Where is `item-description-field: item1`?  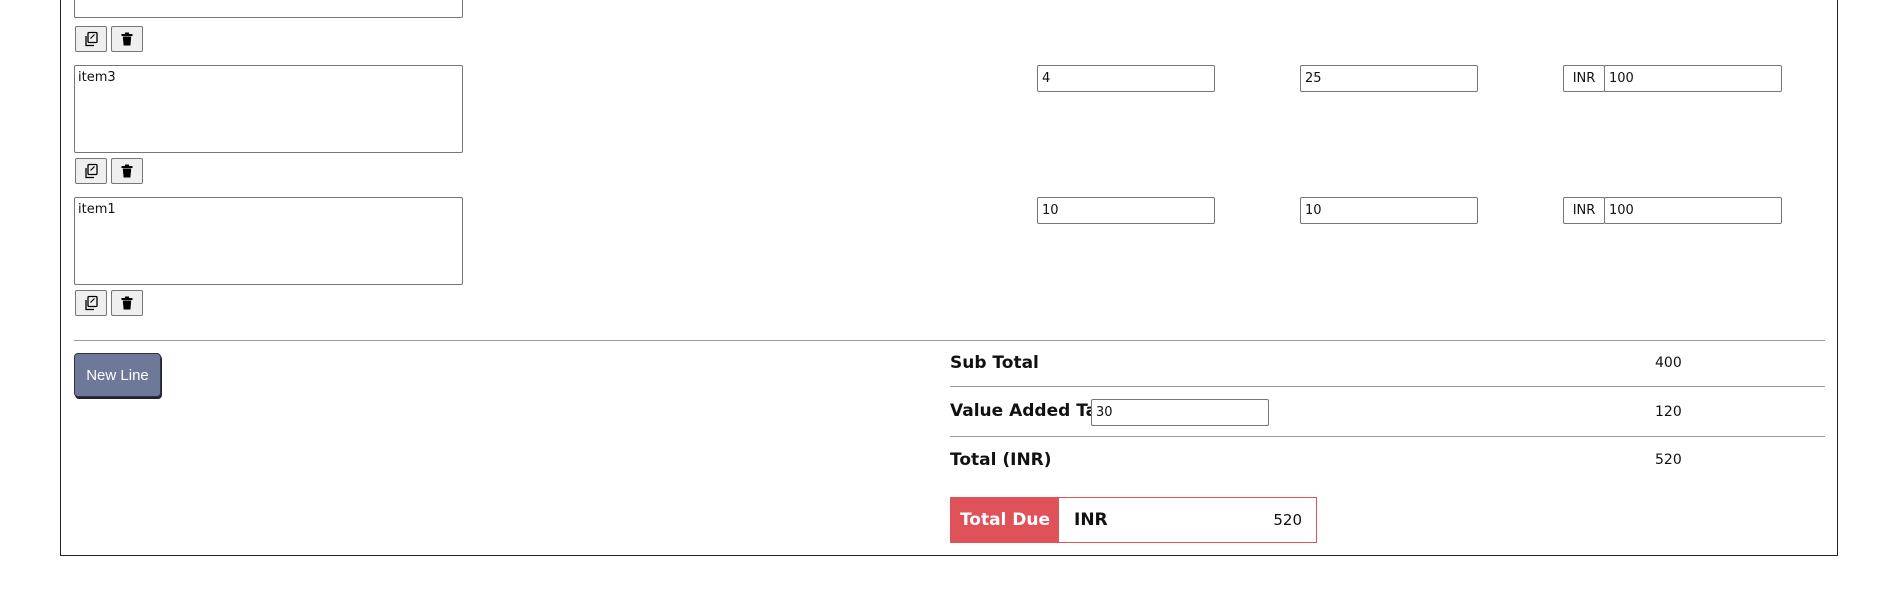 item-description-field: item1 is located at coordinates (268, 241).